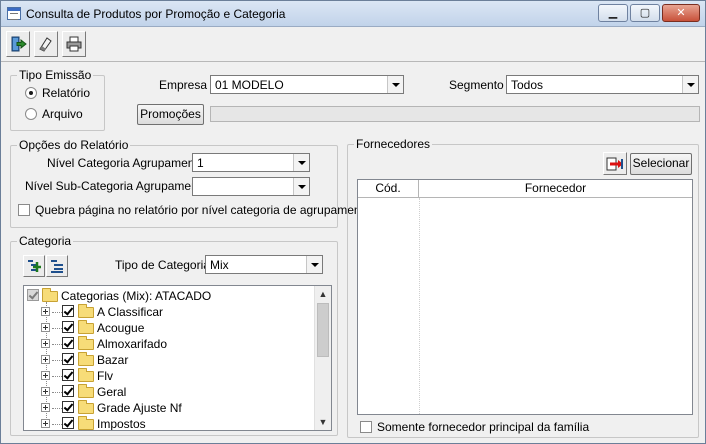 This screenshot has height=444, width=706. What do you see at coordinates (264, 264) in the screenshot?
I see `tipo-categoria-select: Mix` at bounding box center [264, 264].